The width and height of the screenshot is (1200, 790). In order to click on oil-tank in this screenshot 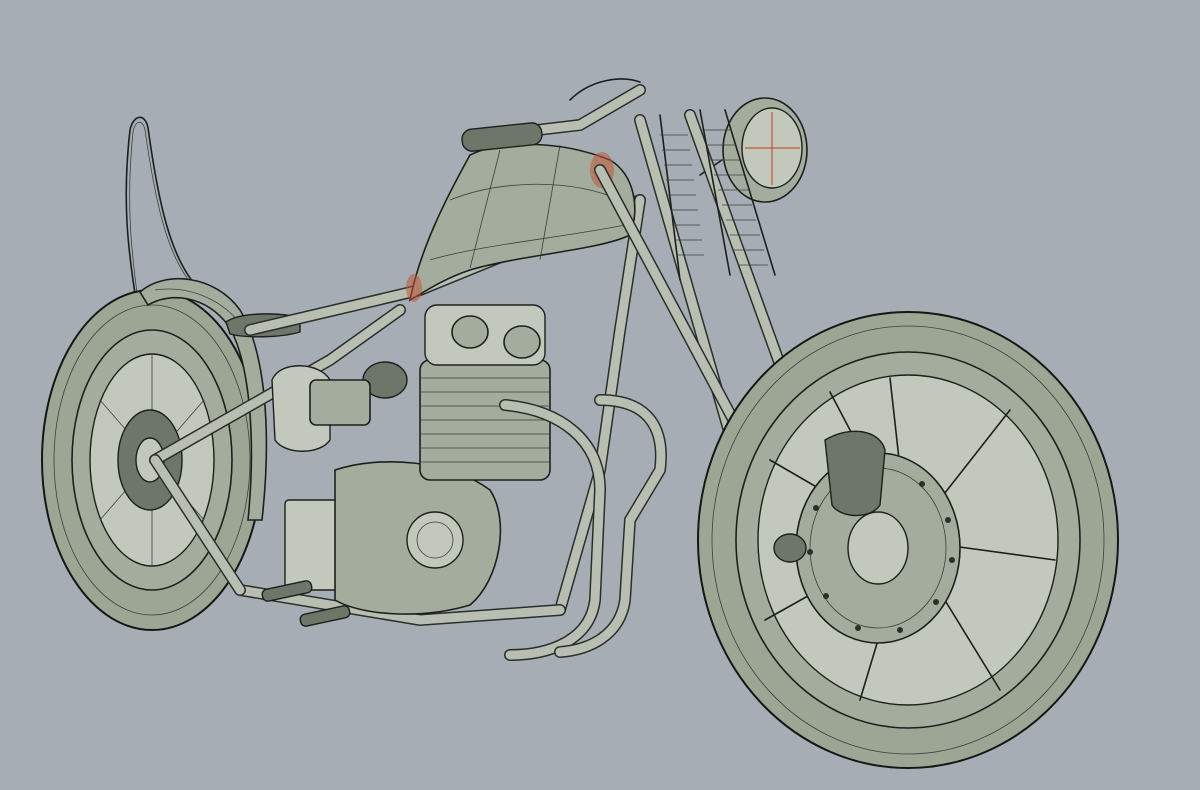, I will do `click(321, 408)`.